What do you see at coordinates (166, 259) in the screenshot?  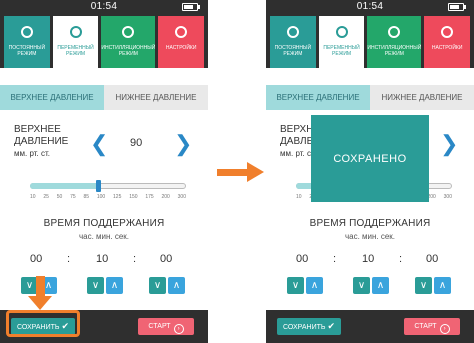 I see `seconds-value: 00` at bounding box center [166, 259].